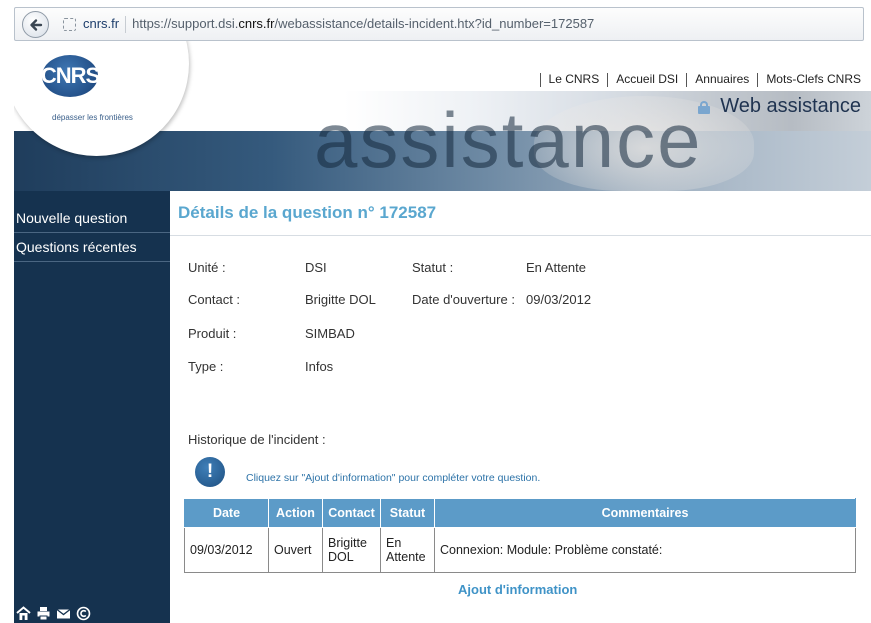  What do you see at coordinates (704, 107) in the screenshot?
I see `lock-icon` at bounding box center [704, 107].